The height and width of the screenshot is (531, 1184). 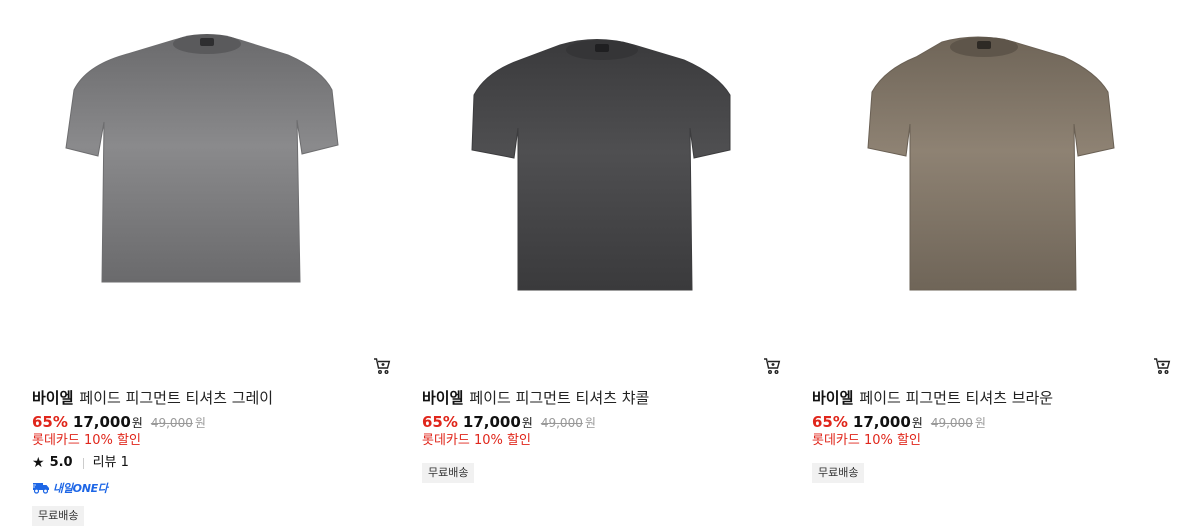 I want to click on product-title: 바이엘 페이드 피그먼트 티셔츠 브라운, so click(x=932, y=398).